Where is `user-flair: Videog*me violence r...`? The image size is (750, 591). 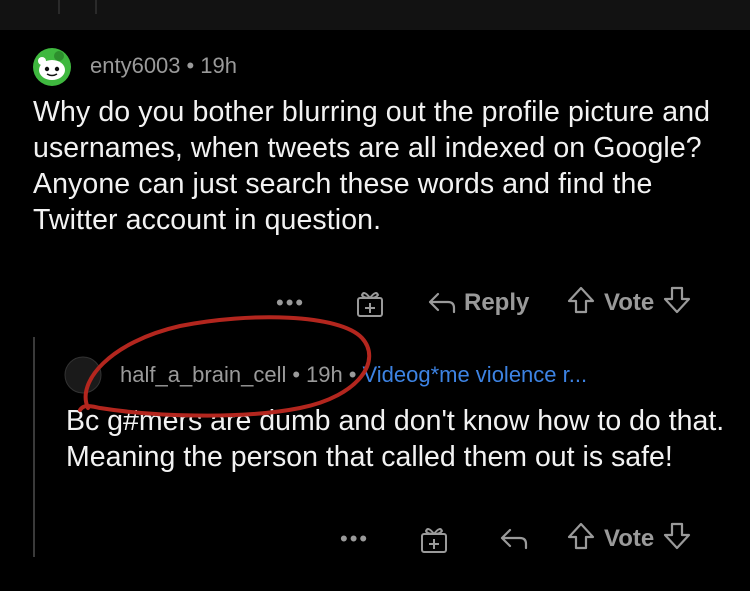 user-flair: Videog*me violence r... is located at coordinates (474, 374).